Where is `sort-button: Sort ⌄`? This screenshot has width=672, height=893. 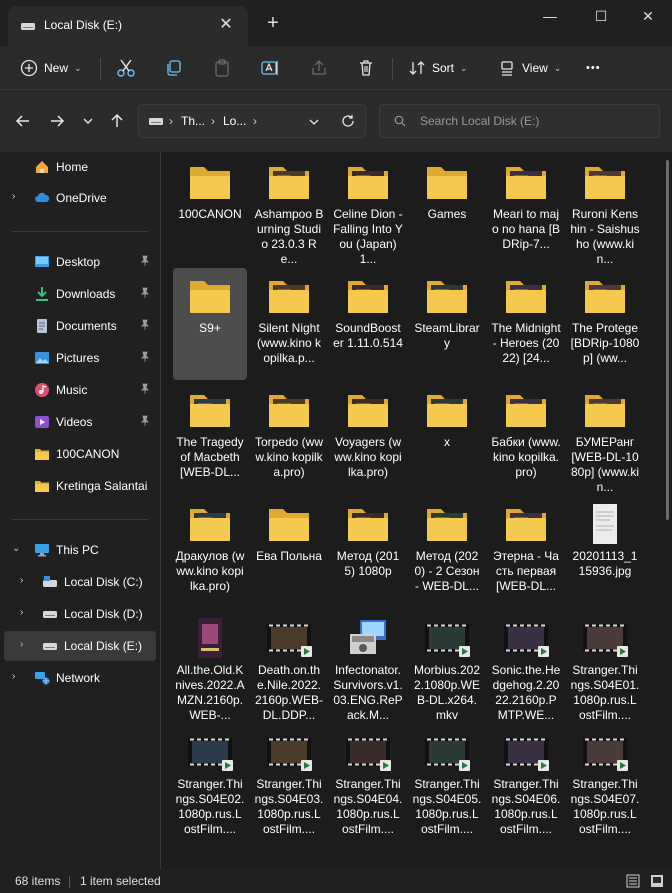 sort-button: Sort ⌄ is located at coordinates (438, 68).